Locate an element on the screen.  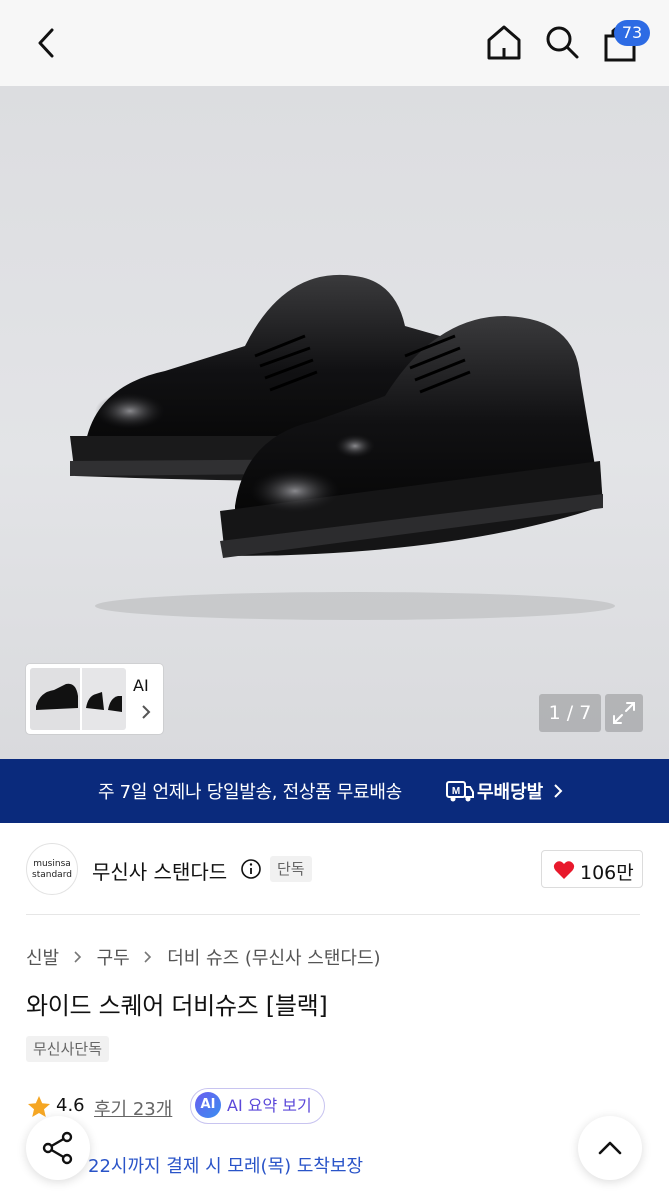
share-icon is located at coordinates (57, 1148).